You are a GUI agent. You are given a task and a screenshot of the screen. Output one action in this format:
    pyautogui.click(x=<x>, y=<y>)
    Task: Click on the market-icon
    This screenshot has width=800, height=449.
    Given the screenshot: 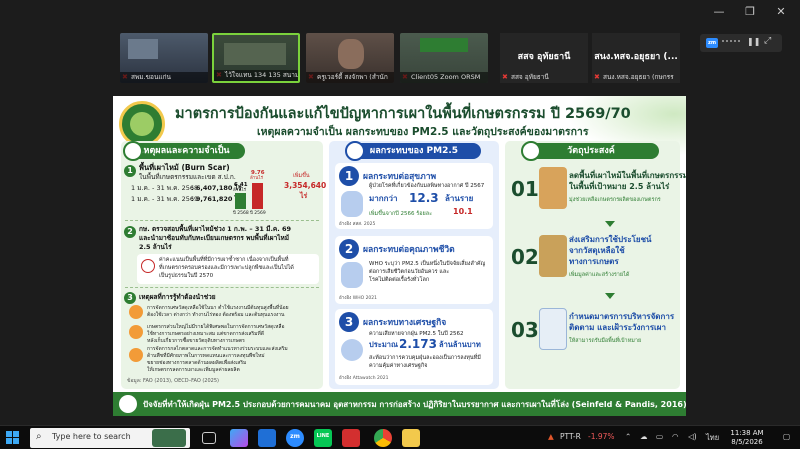 What is the action you would take?
    pyautogui.click(x=136, y=355)
    